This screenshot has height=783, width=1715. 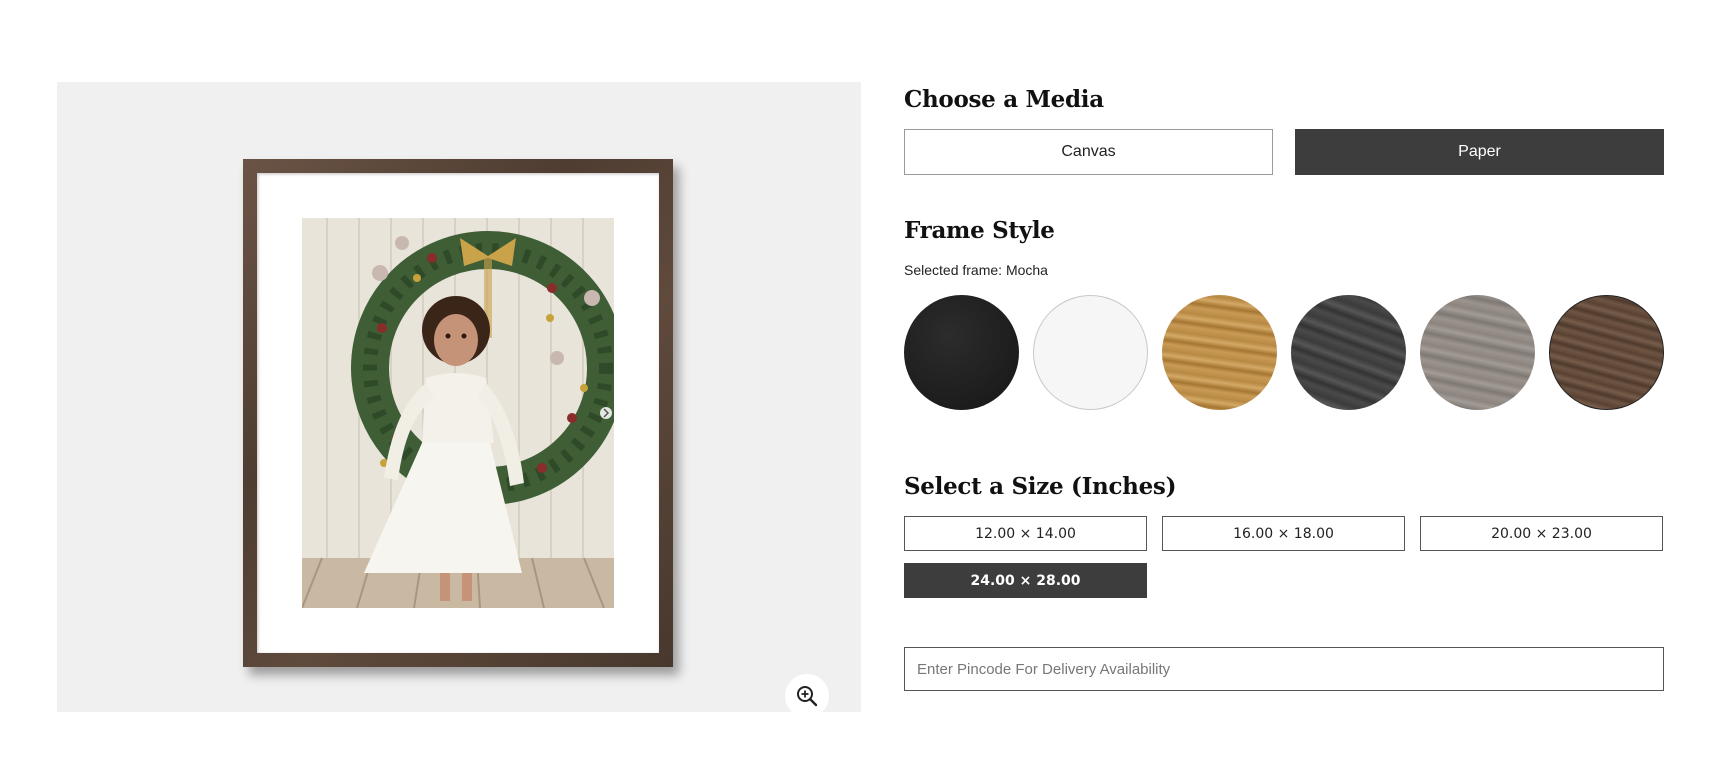 I want to click on selected-frame-label: Selected frame: Mocha, so click(x=976, y=270).